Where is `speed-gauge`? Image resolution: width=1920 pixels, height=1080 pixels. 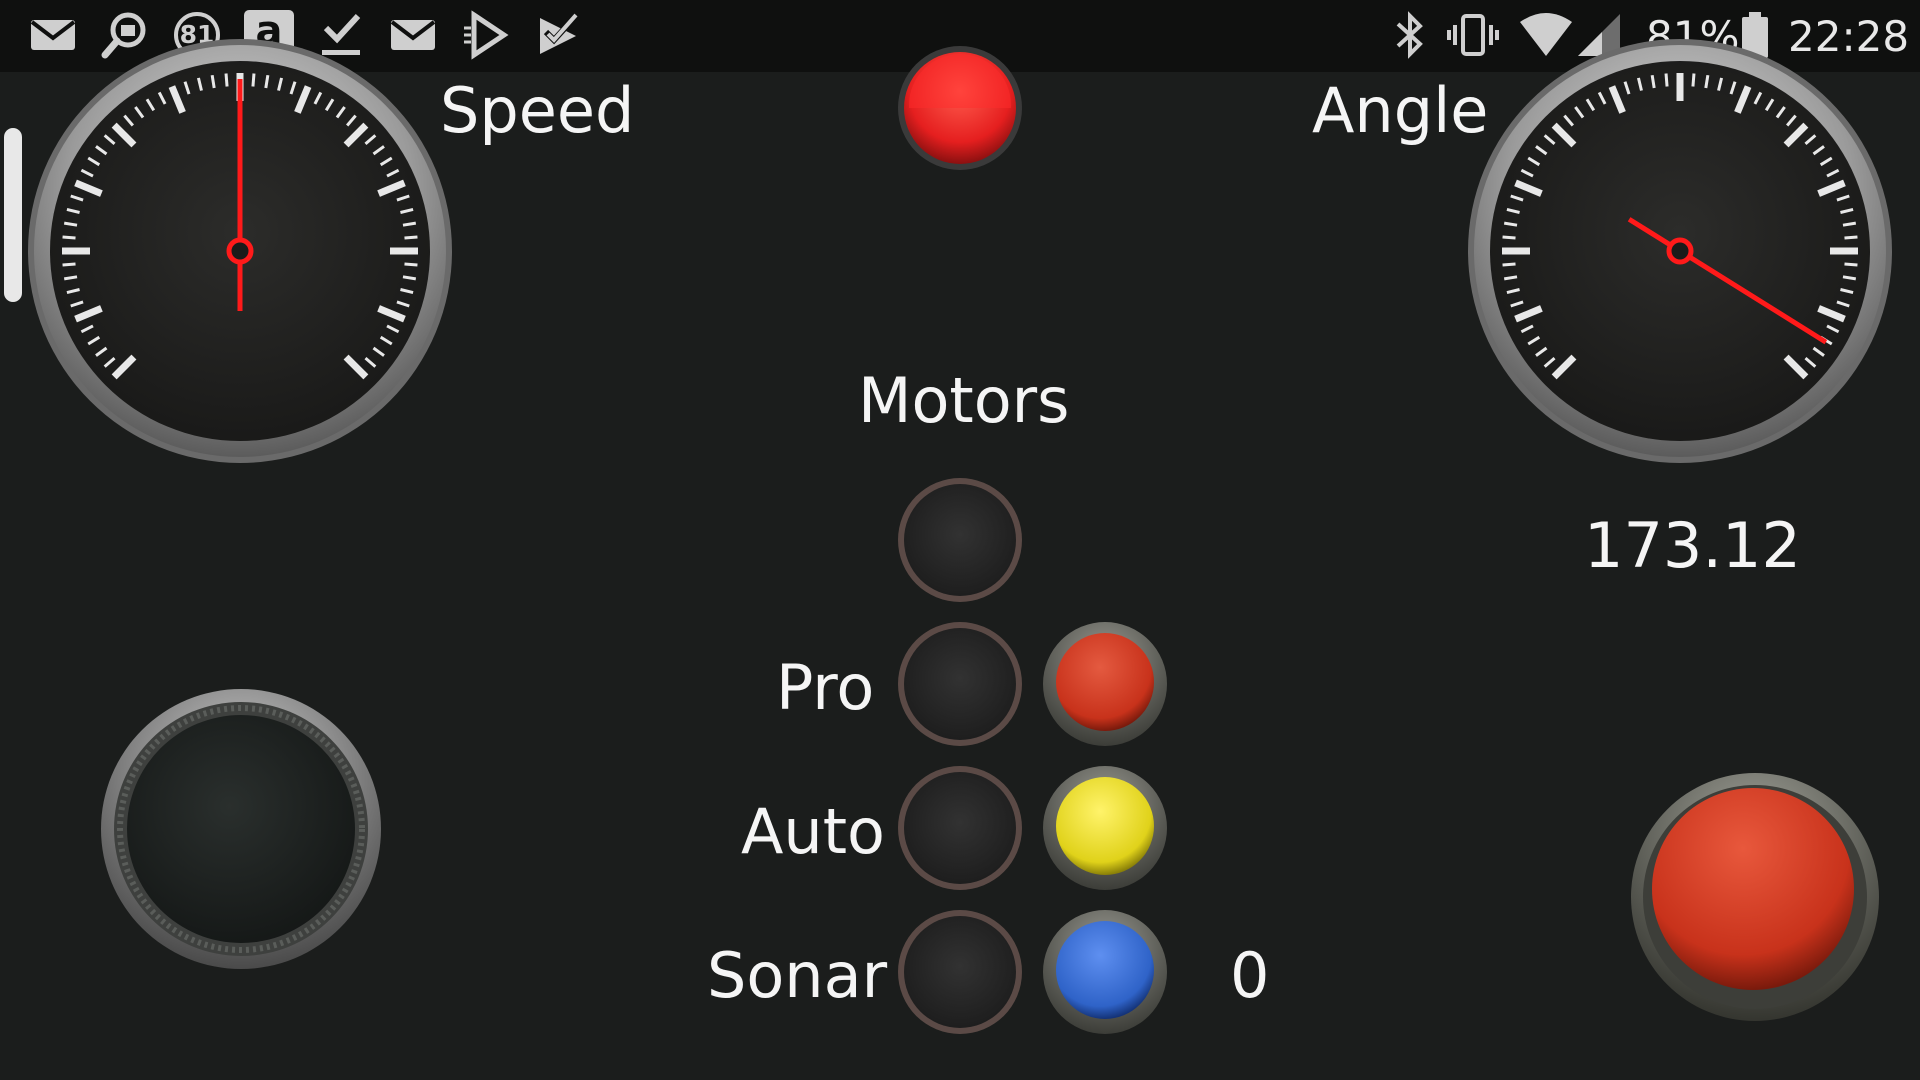
speed-gauge is located at coordinates (240, 251).